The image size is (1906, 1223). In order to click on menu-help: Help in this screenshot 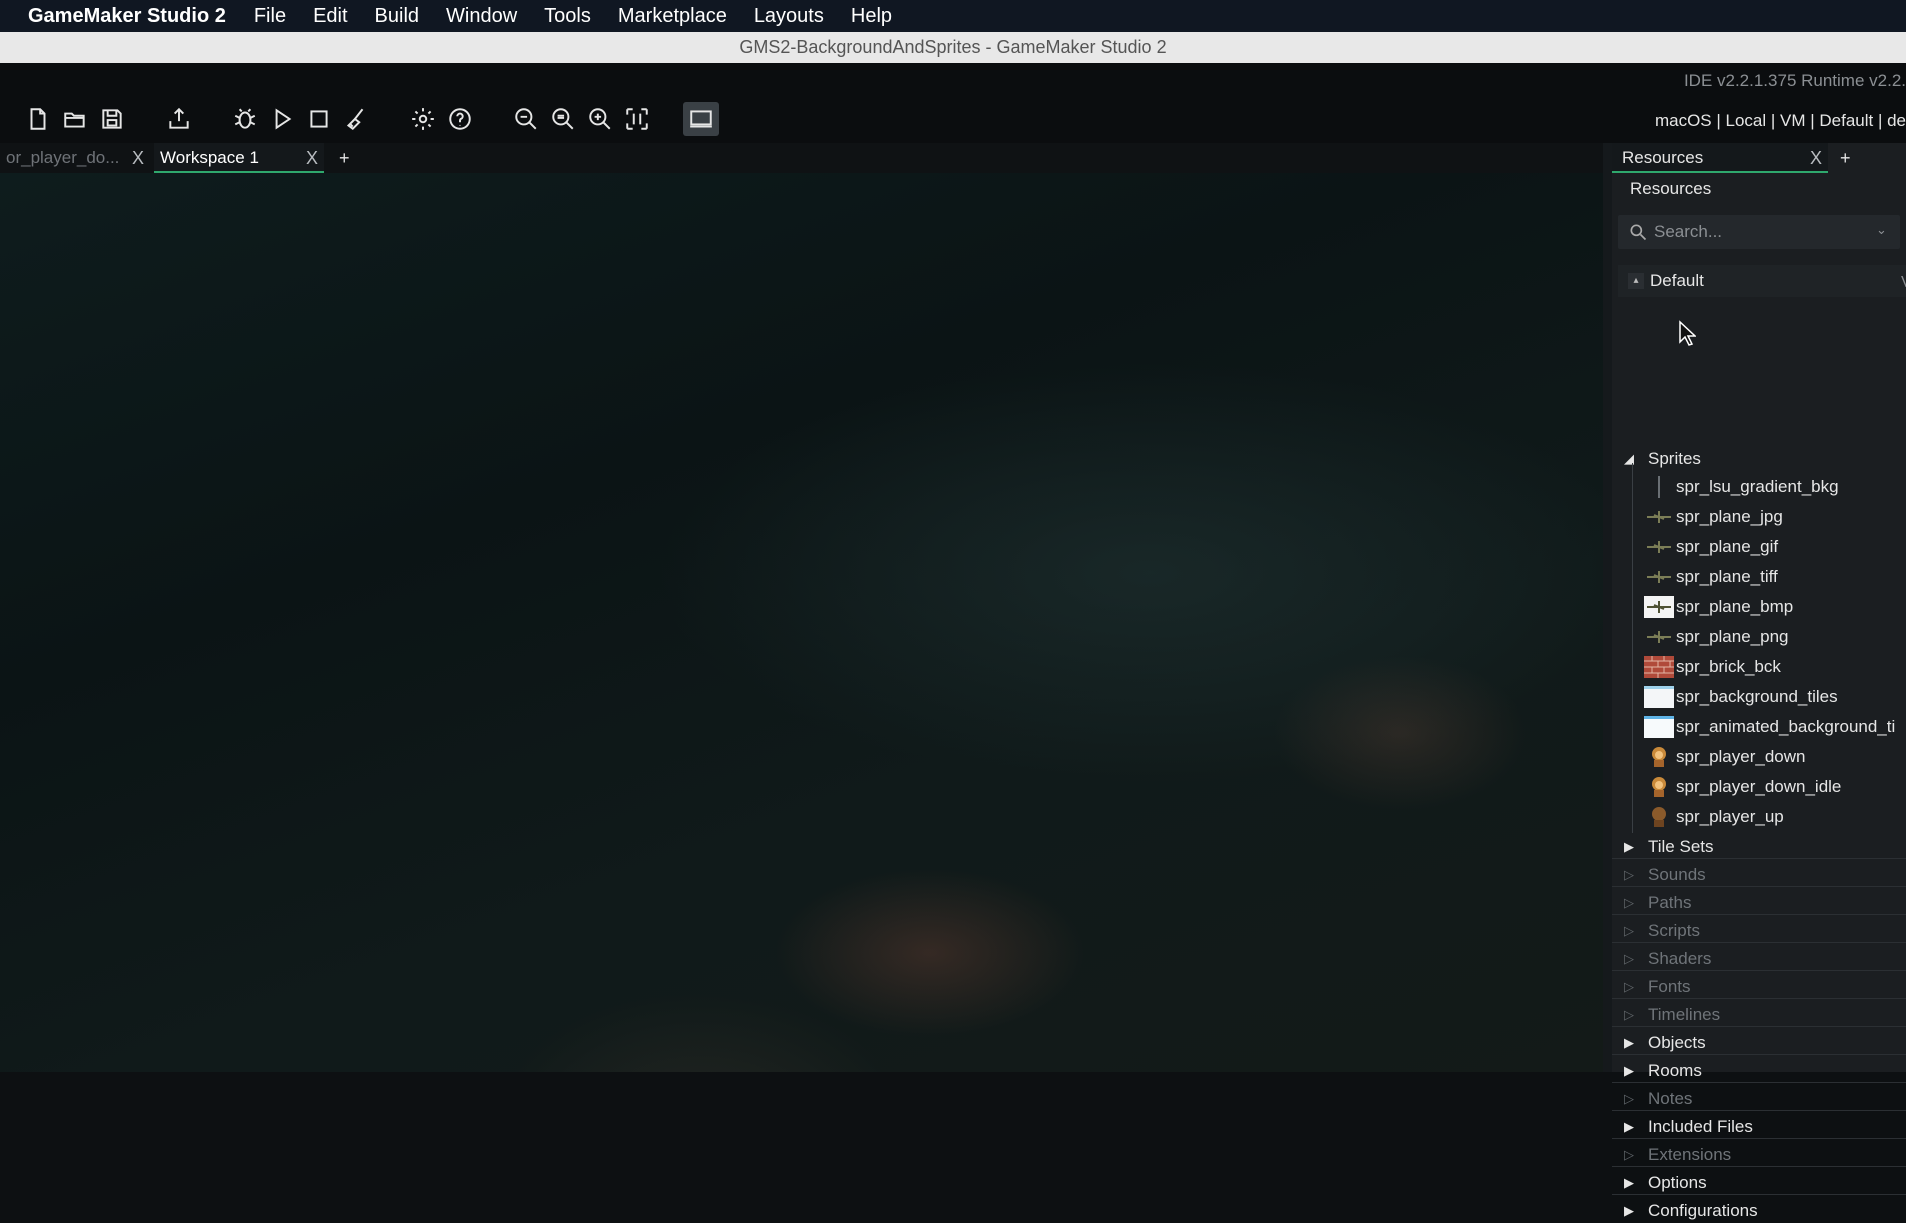, I will do `click(871, 16)`.